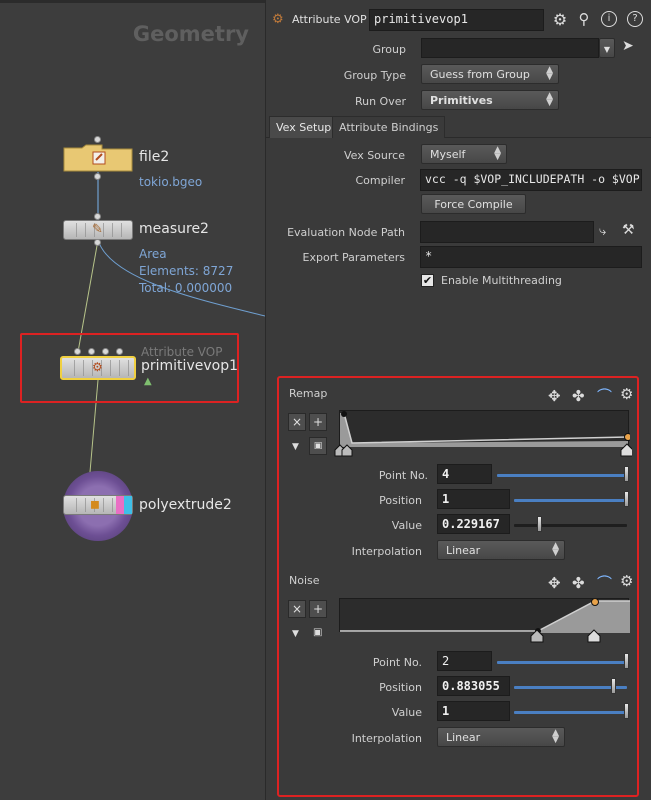 The width and height of the screenshot is (651, 800). What do you see at coordinates (308, 393) in the screenshot?
I see `remap-title: Remap` at bounding box center [308, 393].